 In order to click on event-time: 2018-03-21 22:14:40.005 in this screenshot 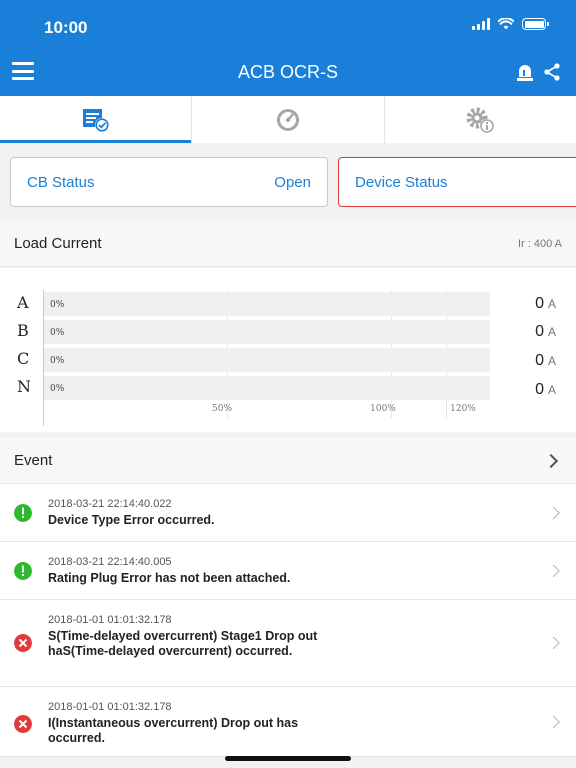, I will do `click(110, 562)`.